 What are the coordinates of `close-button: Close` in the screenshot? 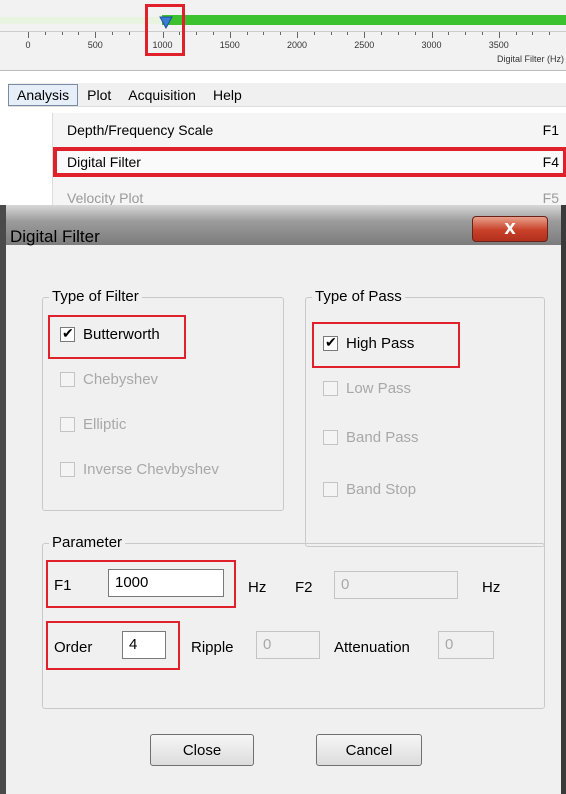 It's located at (202, 750).